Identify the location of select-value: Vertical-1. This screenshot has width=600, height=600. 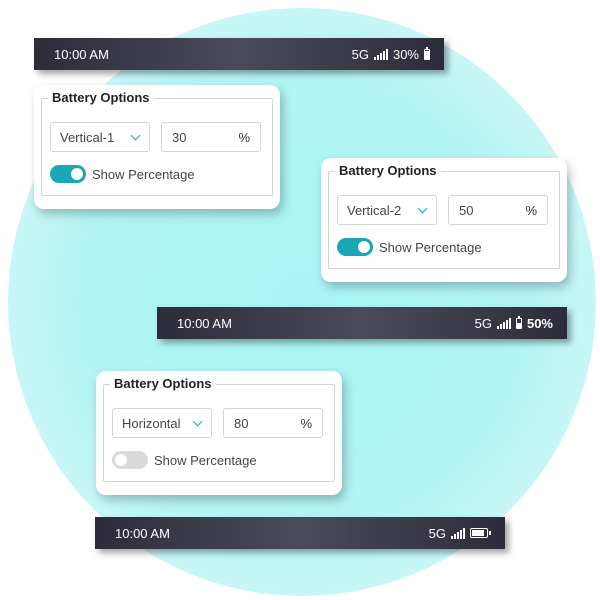
(87, 137).